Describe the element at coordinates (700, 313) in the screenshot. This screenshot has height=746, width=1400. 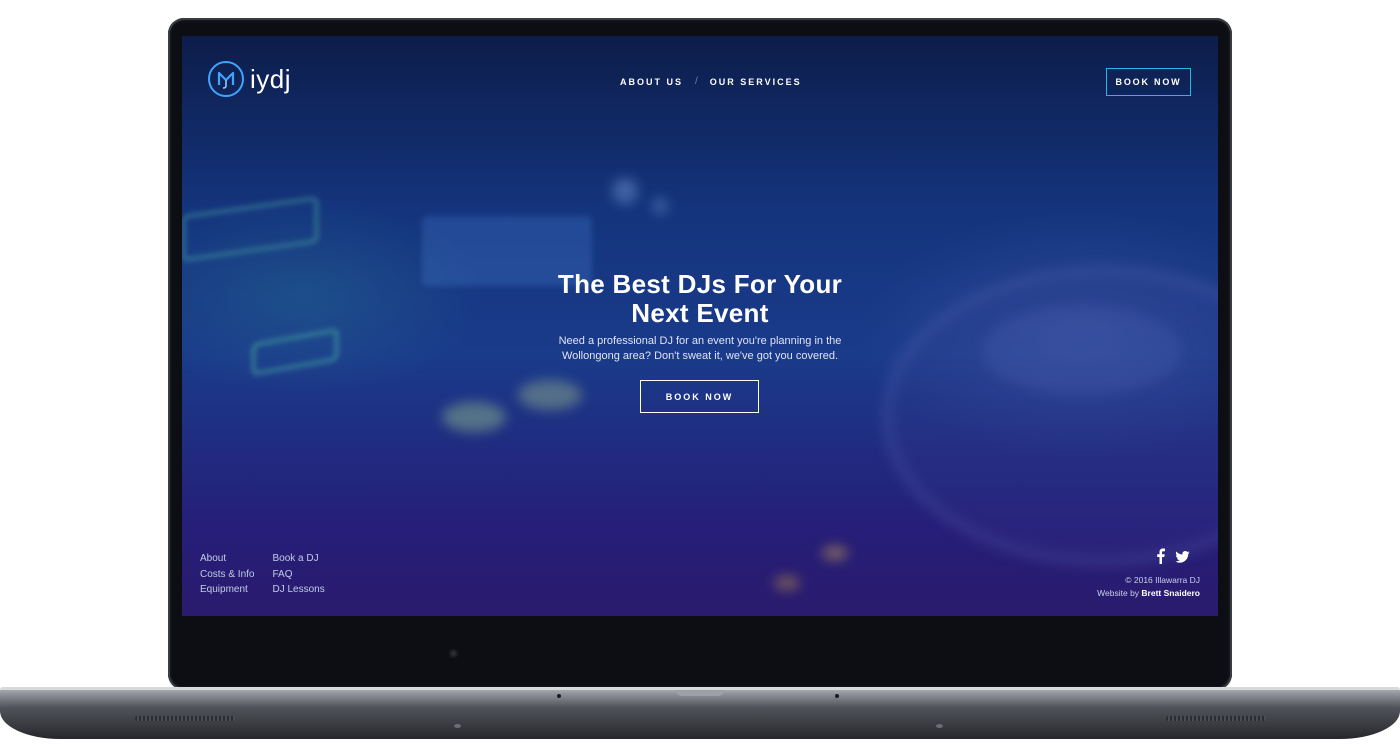
I see `hero-title-line2: Next Event` at that location.